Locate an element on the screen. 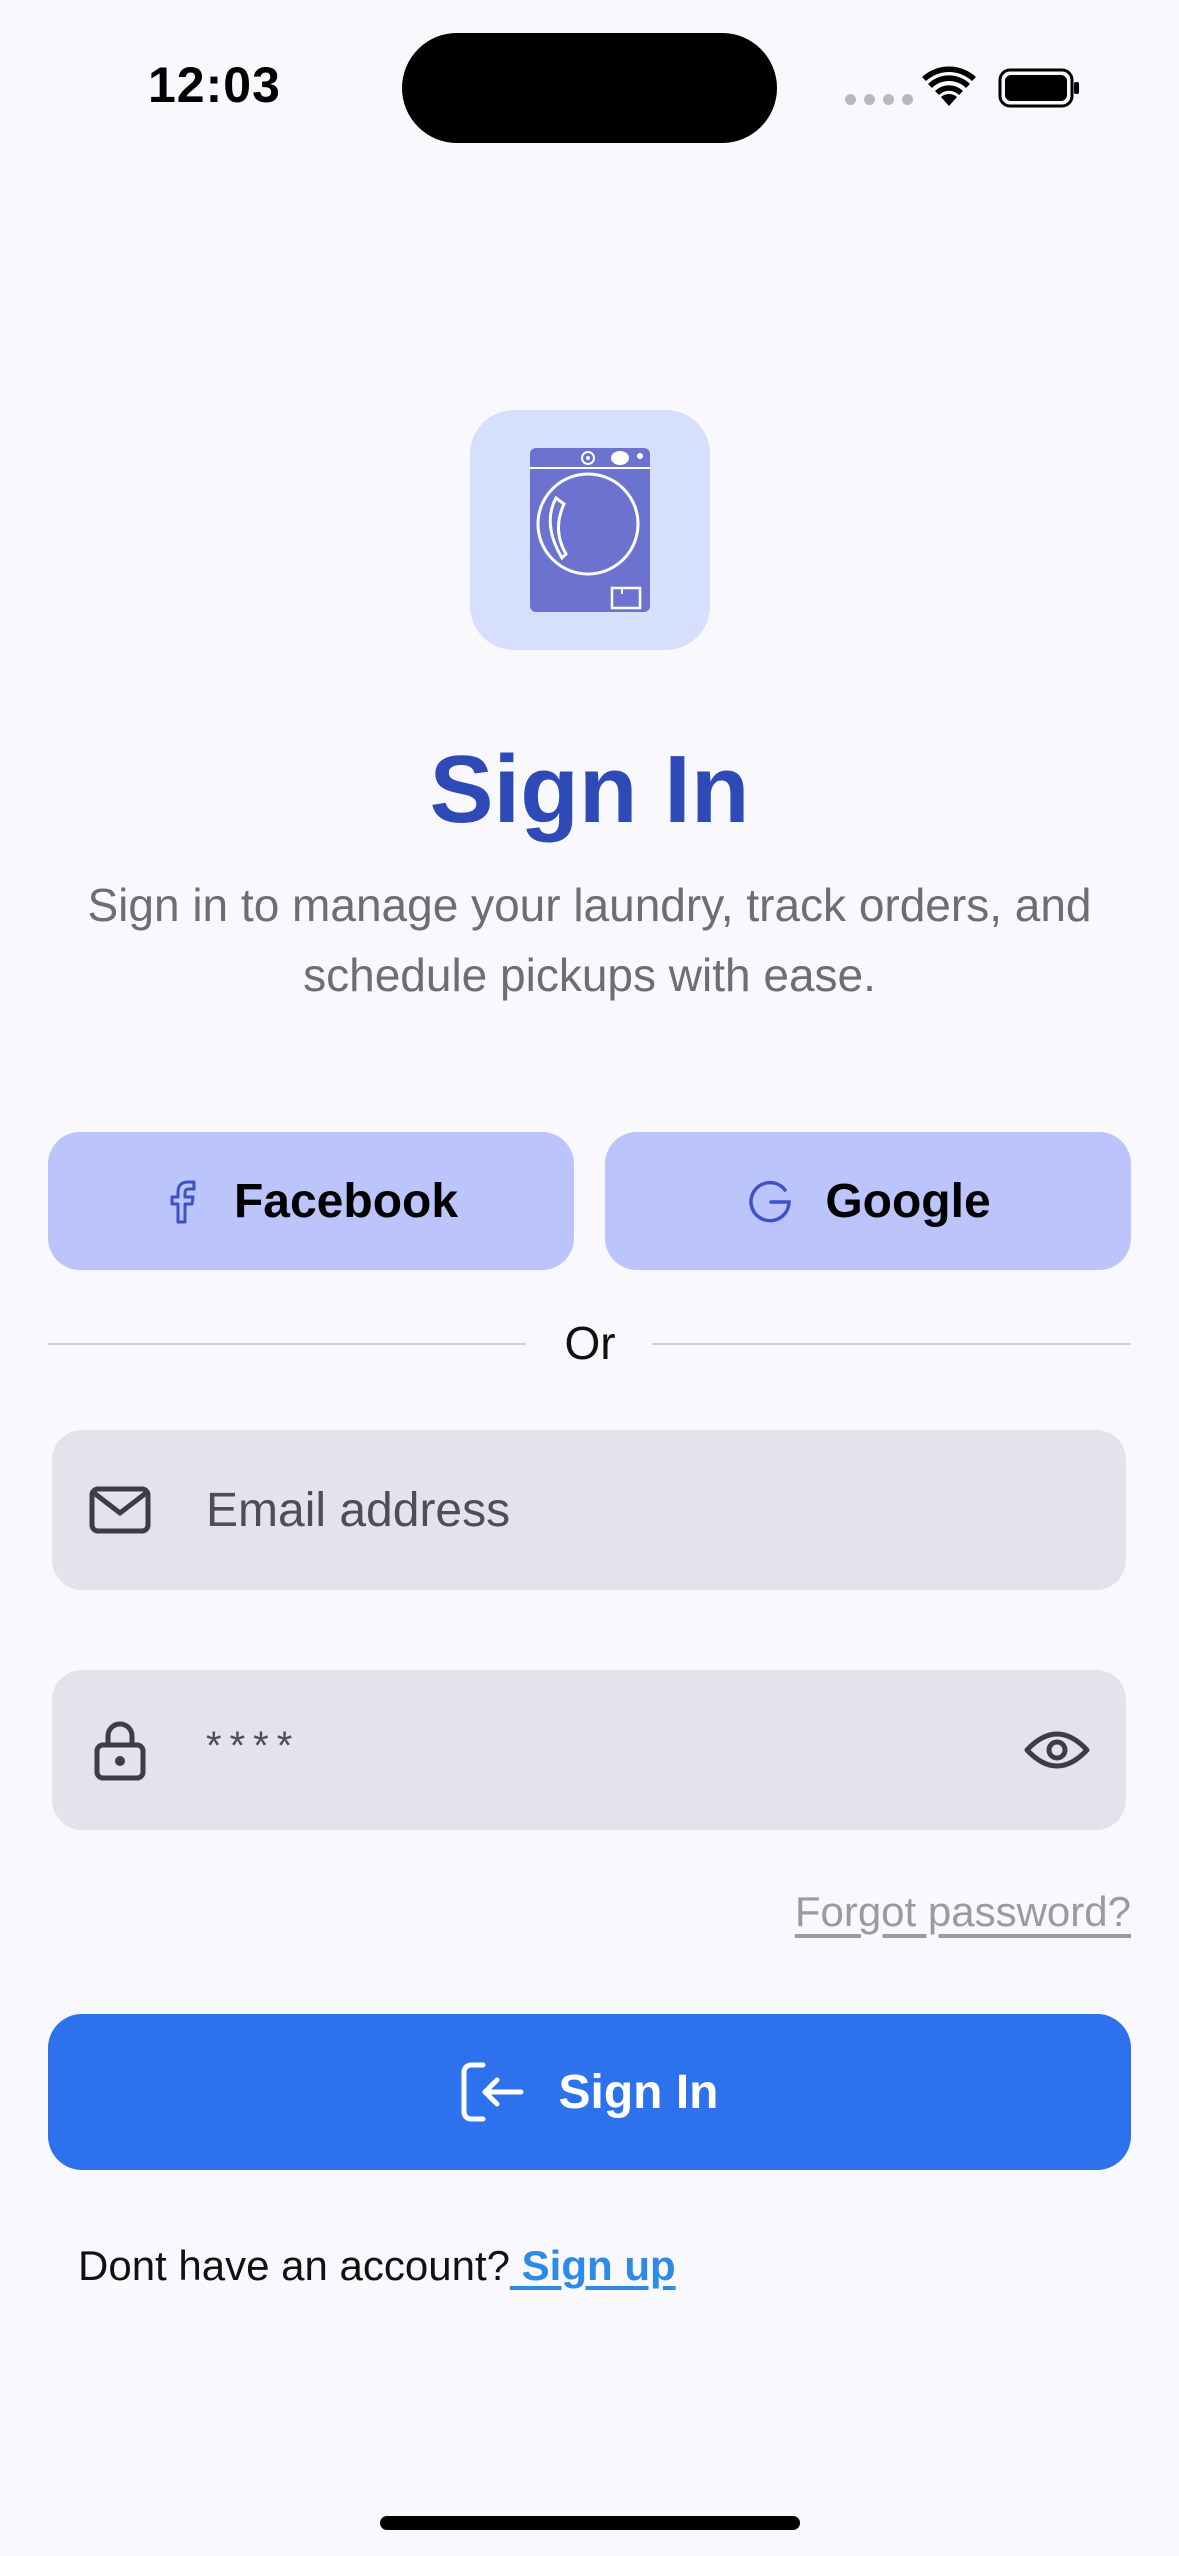 The width and height of the screenshot is (1179, 2556). password-field: **** is located at coordinates (589, 1750).